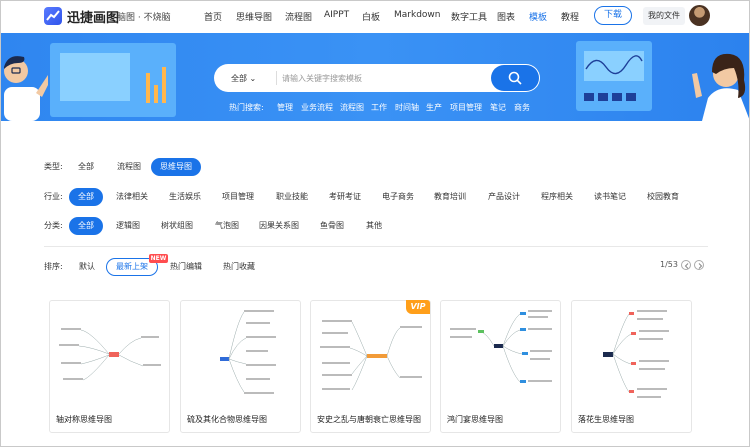 This screenshot has height=447, width=750. I want to click on nav-item-tutorials: 教程, so click(570, 16).